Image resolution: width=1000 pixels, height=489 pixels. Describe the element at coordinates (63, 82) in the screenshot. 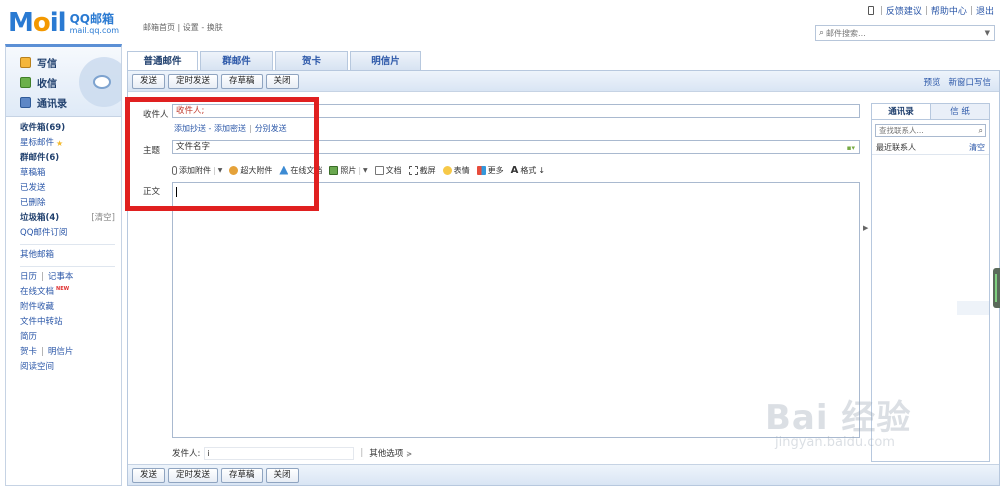

I see `inbox-button: 收信` at that location.